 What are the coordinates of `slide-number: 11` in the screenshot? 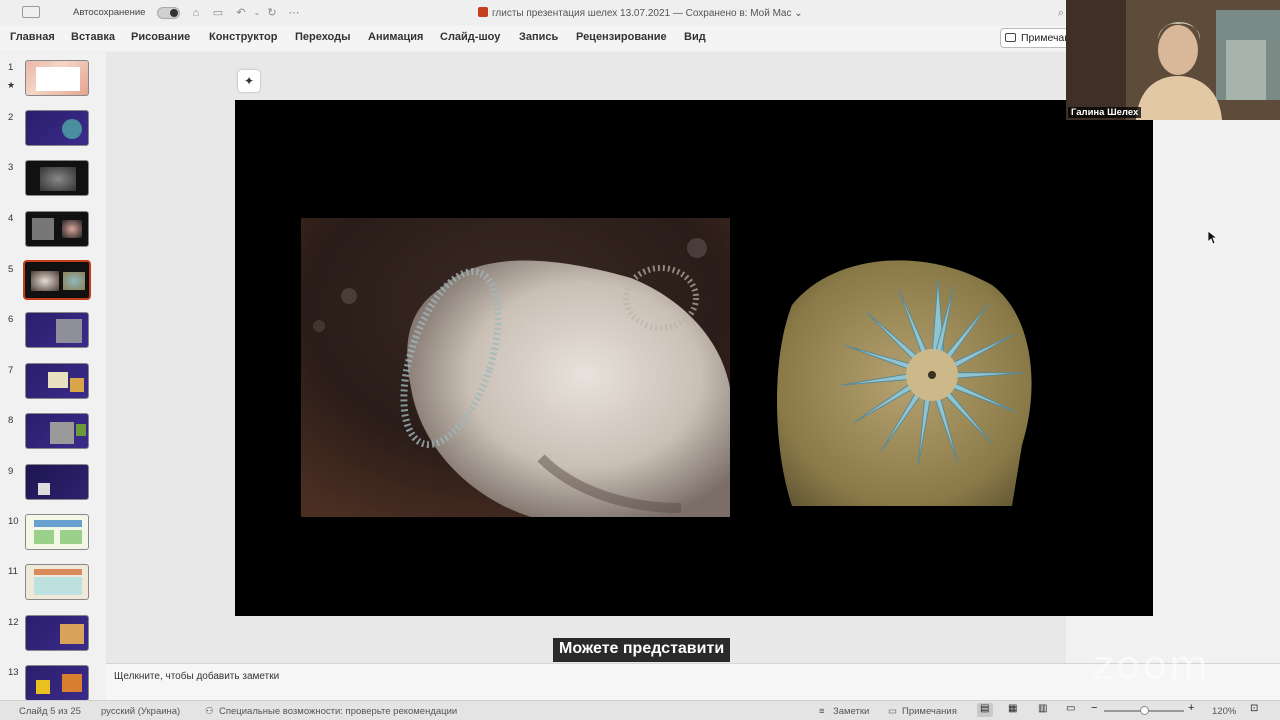 It's located at (13, 571).